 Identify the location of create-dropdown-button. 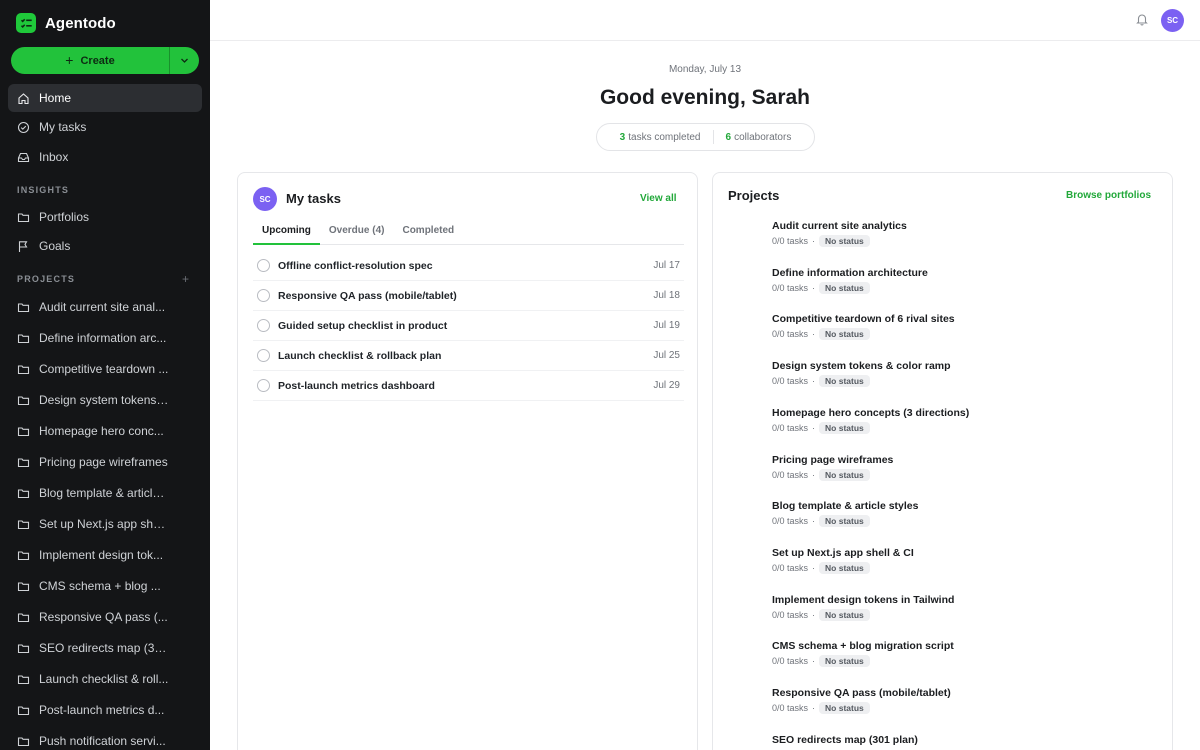
(184, 60).